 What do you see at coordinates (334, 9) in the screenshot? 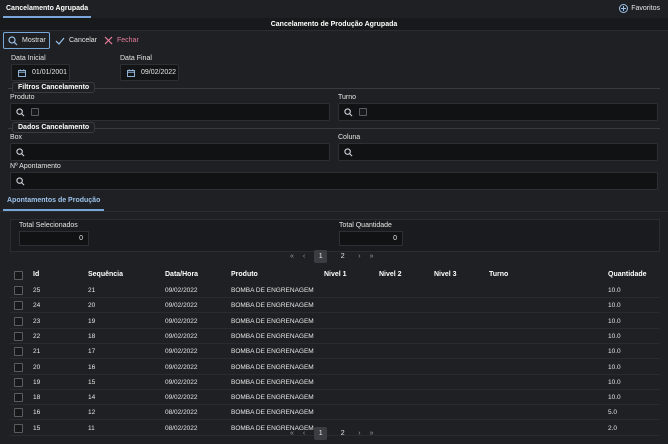
I see `tab-bar: Cancelamento Agrupada Favoritos` at bounding box center [334, 9].